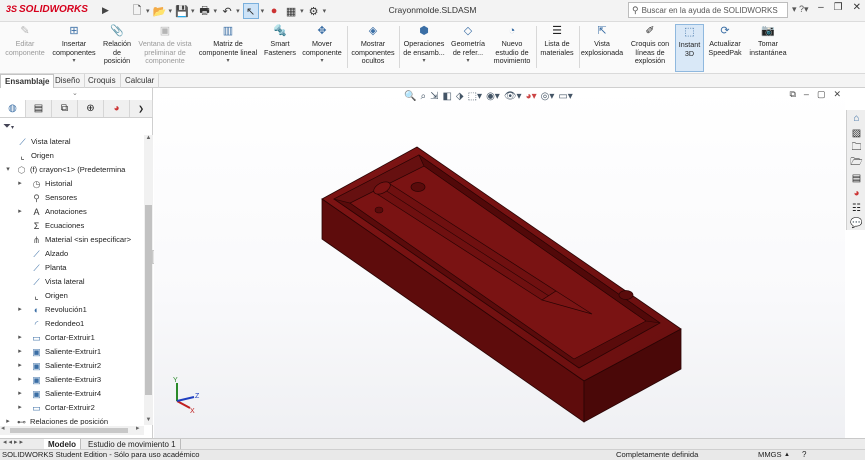 The image size is (865, 460). What do you see at coordinates (72, 254) in the screenshot?
I see `tree-item: ⟋ Alzado` at bounding box center [72, 254].